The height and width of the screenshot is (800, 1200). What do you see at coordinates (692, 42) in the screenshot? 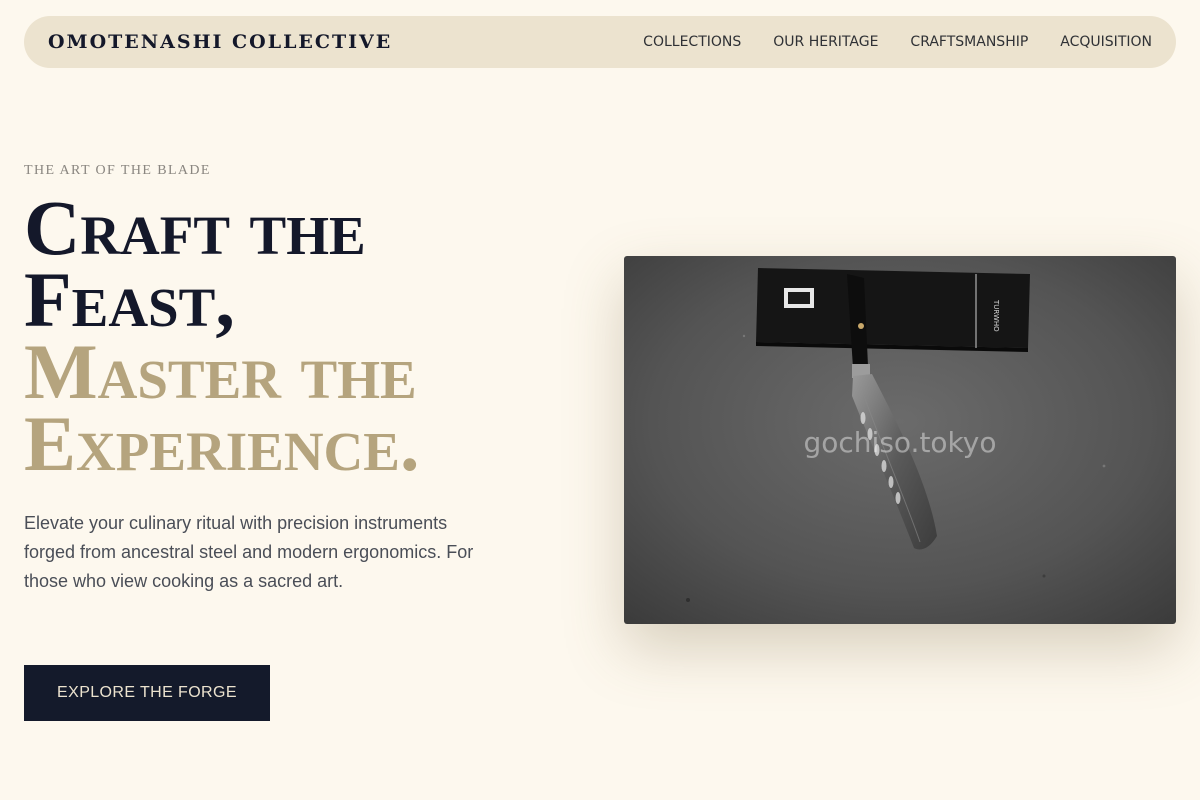
I see `nav-link-collections: COLLECTIONS` at bounding box center [692, 42].